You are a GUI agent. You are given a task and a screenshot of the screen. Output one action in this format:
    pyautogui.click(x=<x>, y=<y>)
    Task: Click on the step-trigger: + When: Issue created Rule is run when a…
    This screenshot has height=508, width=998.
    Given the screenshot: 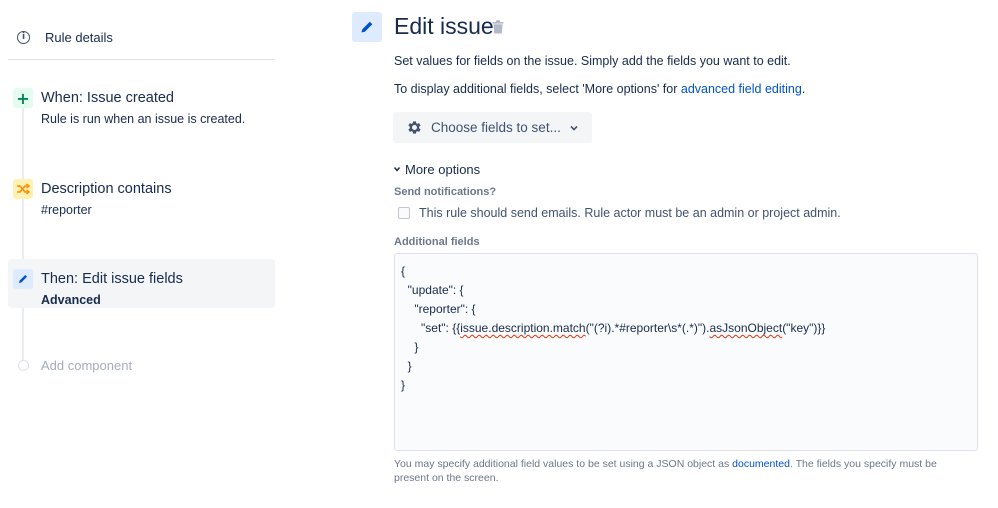 What is the action you would take?
    pyautogui.click(x=141, y=103)
    